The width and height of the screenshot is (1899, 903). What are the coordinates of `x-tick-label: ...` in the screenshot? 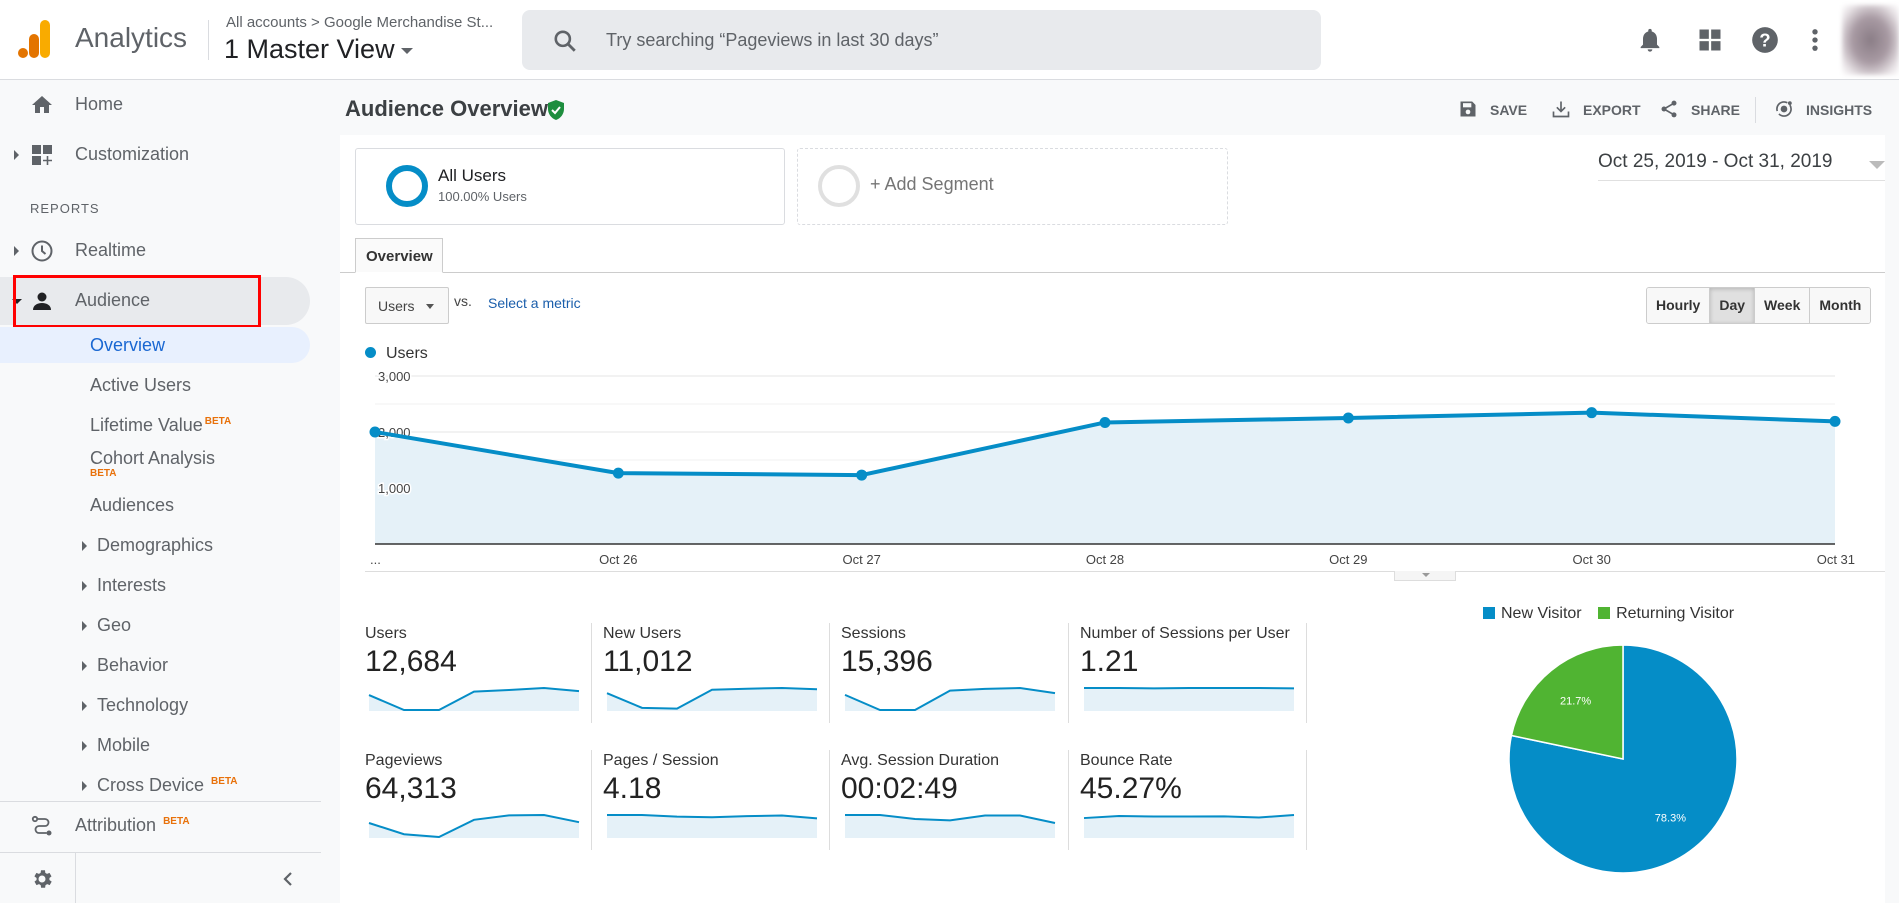 It's located at (375, 559).